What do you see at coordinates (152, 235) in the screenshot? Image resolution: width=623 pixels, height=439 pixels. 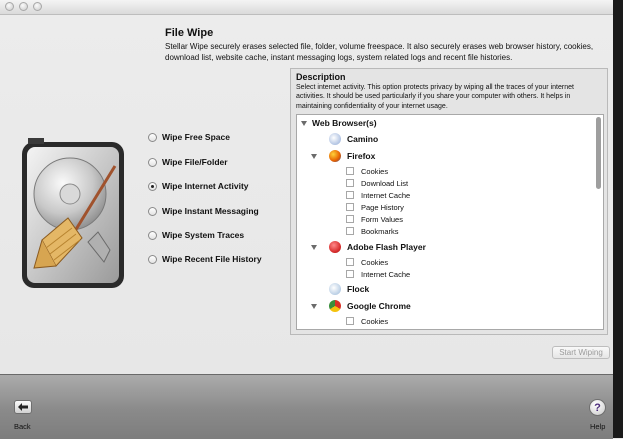 I see `radio-wipe-system-traces` at bounding box center [152, 235].